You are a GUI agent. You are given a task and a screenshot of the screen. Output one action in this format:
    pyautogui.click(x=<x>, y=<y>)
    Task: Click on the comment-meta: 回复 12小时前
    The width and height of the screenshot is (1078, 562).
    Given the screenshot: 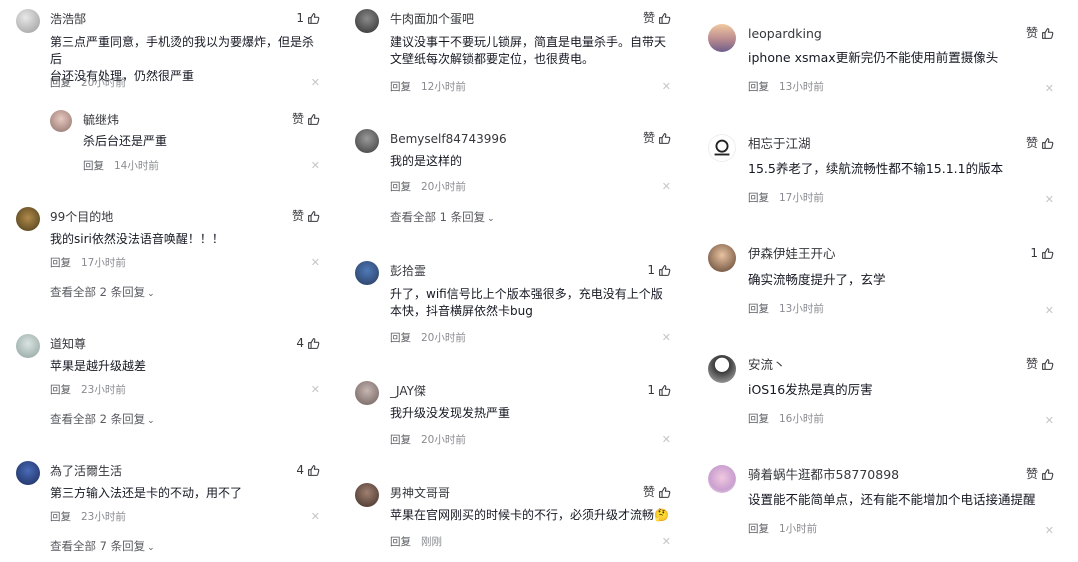 What is the action you would take?
    pyautogui.click(x=428, y=87)
    